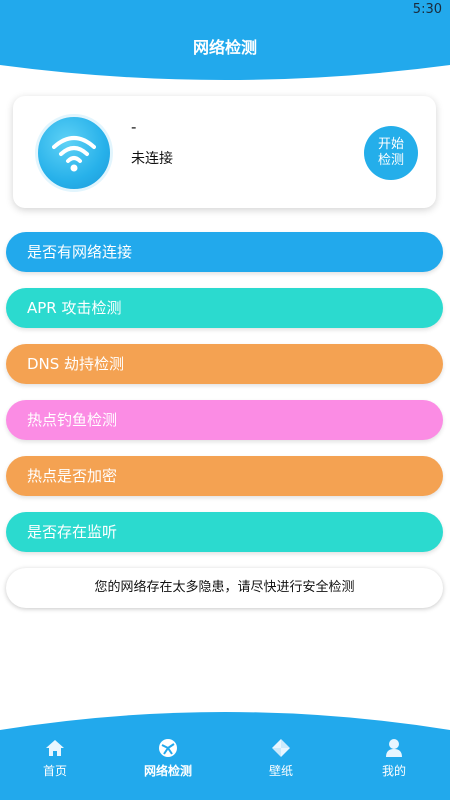 This screenshot has width=450, height=800. I want to click on security-notice: 您的网络存在太多隐患，请尽快进行安全检测, so click(224, 588).